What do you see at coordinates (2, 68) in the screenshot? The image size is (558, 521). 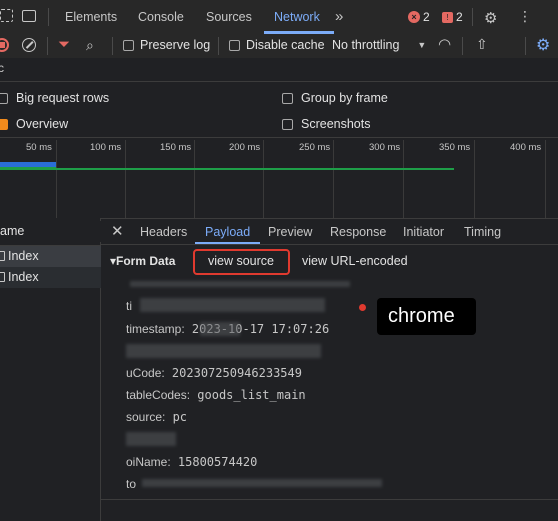 I see `overflow-icon: c` at bounding box center [2, 68].